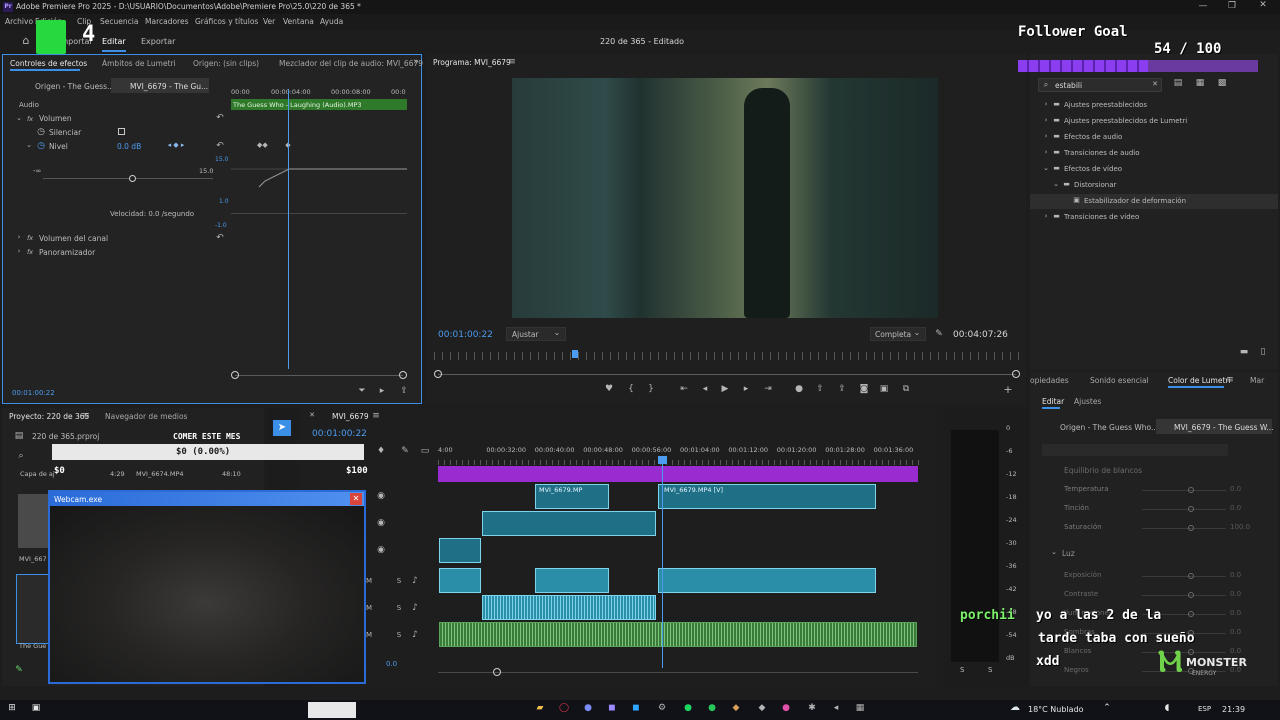 The width and height of the screenshot is (1280, 720). Describe the element at coordinates (651, 389) in the screenshot. I see `mark-out-icon: }` at that location.